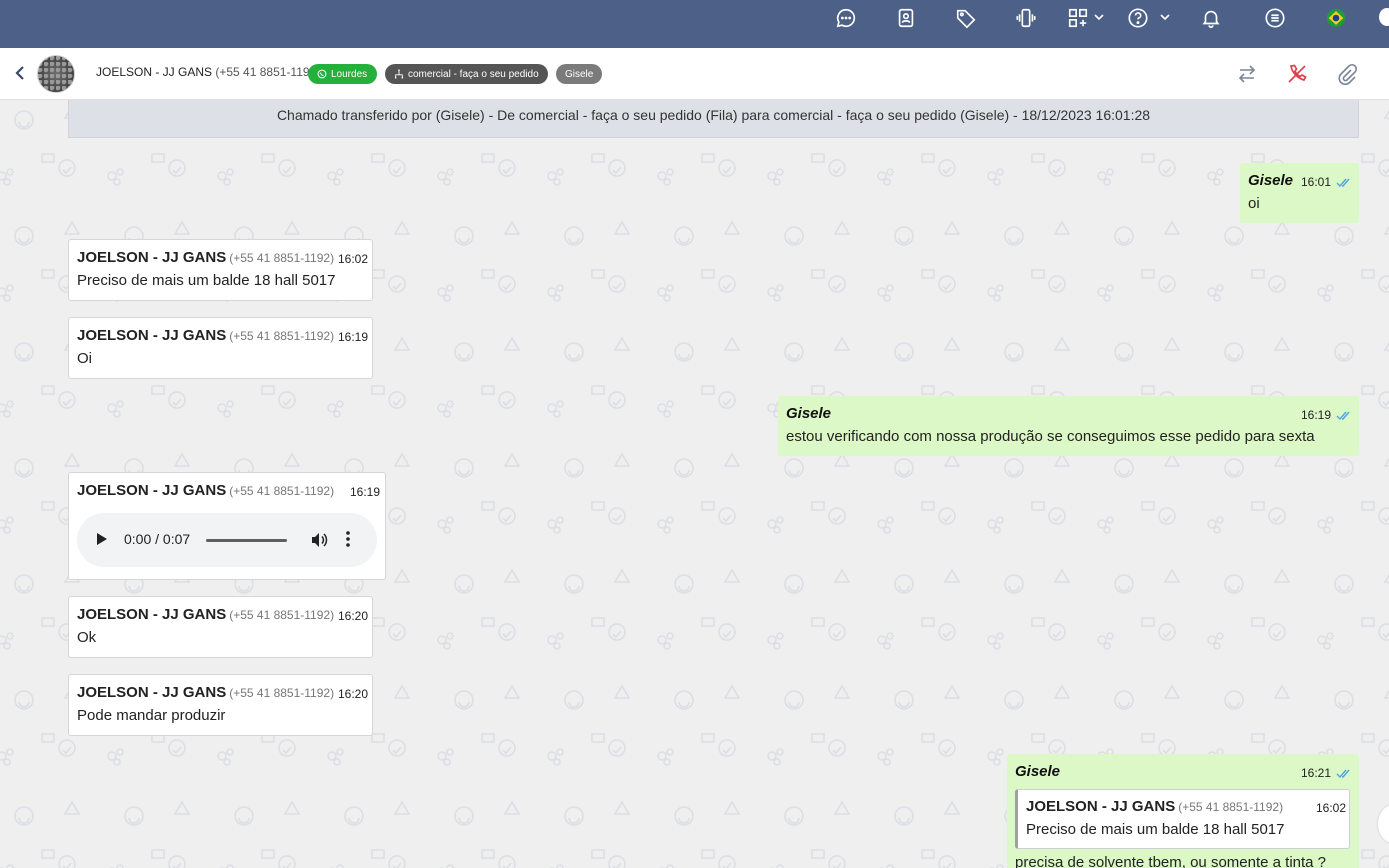  What do you see at coordinates (353, 259) in the screenshot?
I see `message-time: 16:02` at bounding box center [353, 259].